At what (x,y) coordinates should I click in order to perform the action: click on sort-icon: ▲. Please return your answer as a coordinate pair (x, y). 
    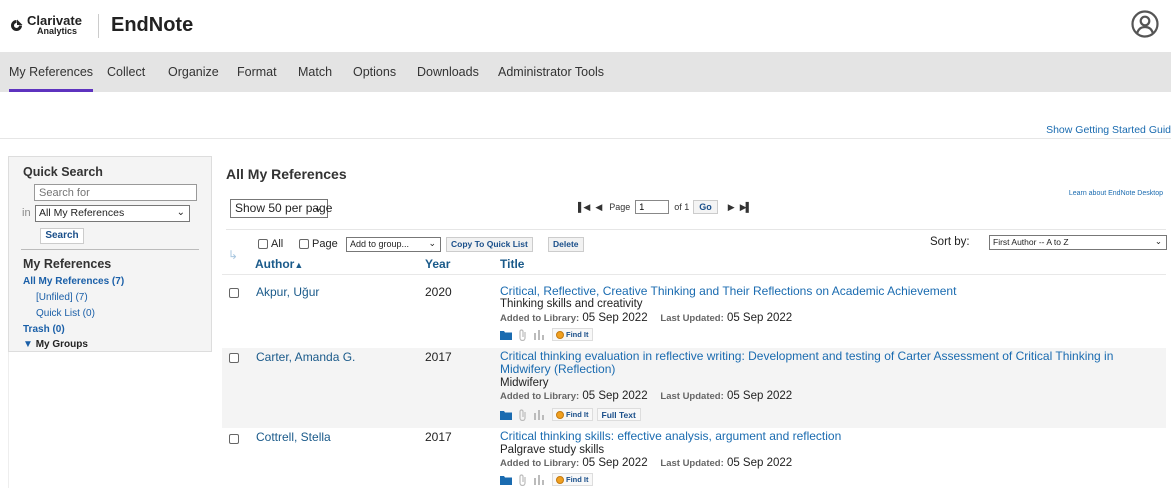
    Looking at the image, I should click on (299, 265).